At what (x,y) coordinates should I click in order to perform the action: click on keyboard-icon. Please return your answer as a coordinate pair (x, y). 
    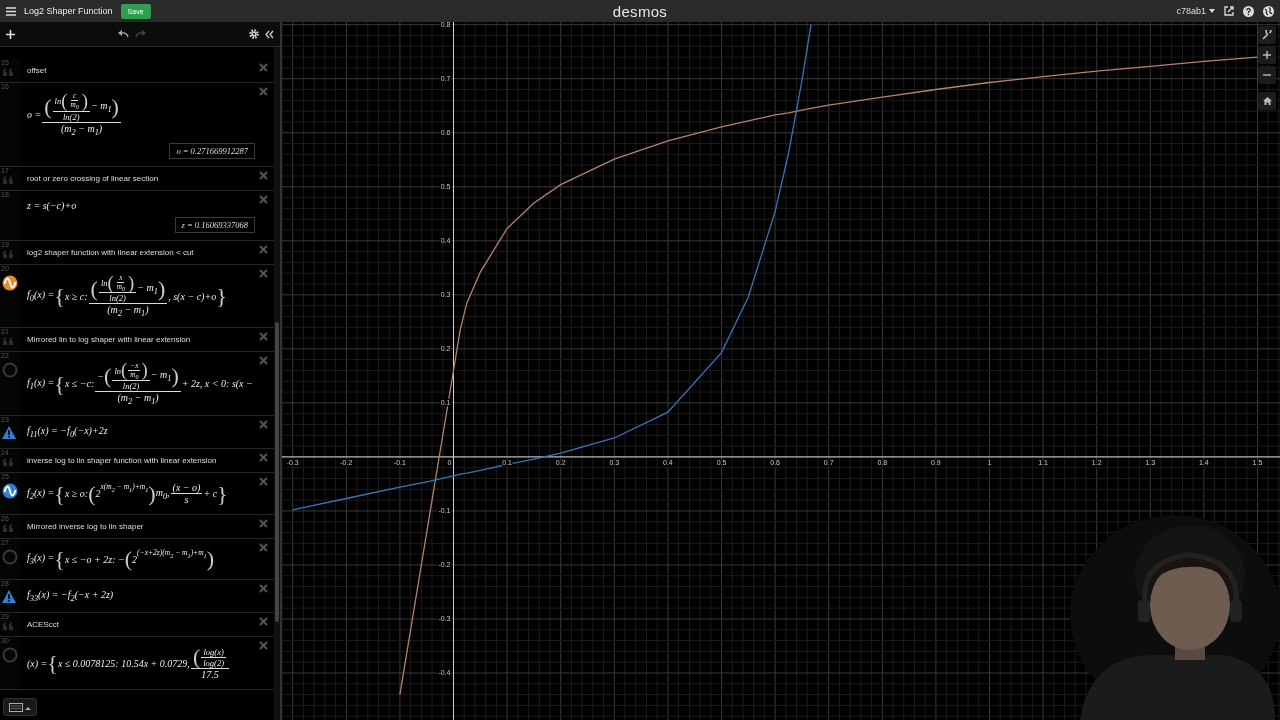
    Looking at the image, I should click on (20, 707).